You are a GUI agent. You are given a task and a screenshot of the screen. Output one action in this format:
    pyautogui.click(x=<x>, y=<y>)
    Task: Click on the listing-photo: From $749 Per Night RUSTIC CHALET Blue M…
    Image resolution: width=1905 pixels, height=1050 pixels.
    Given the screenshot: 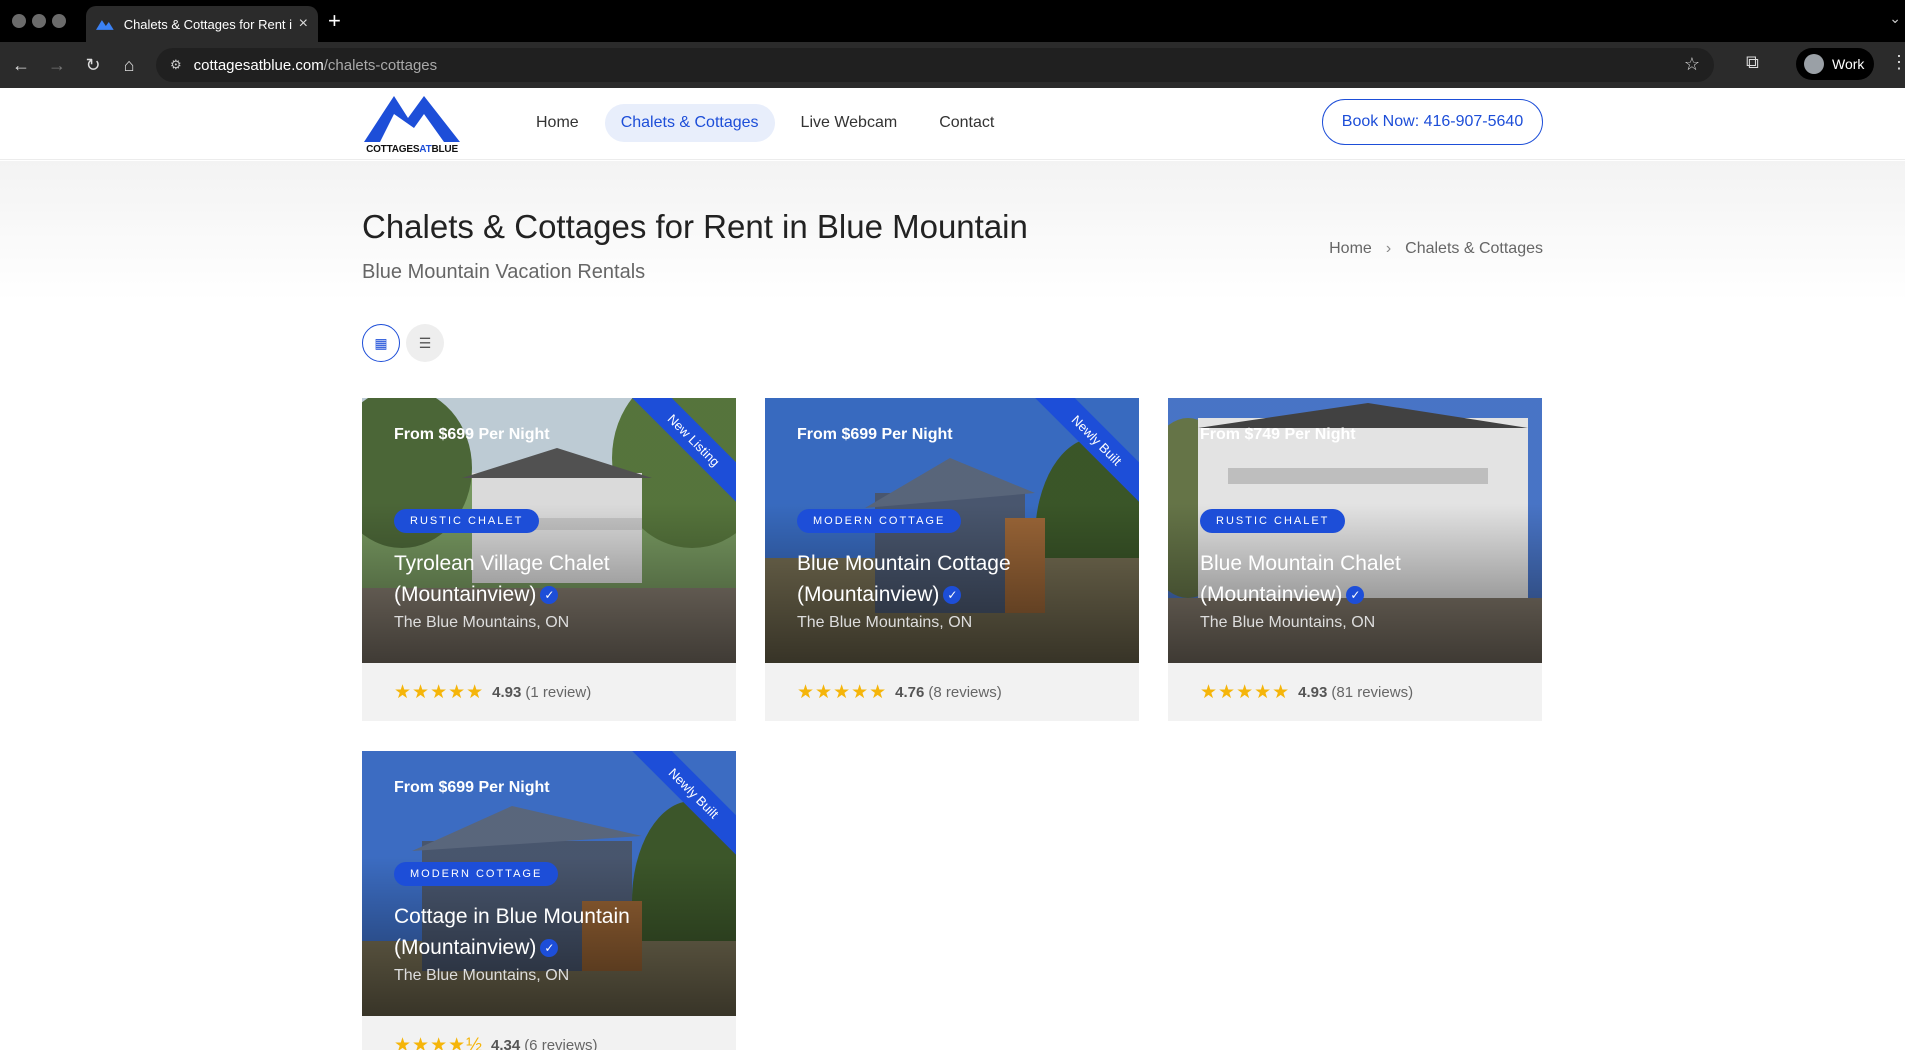 What is the action you would take?
    pyautogui.click(x=1355, y=530)
    